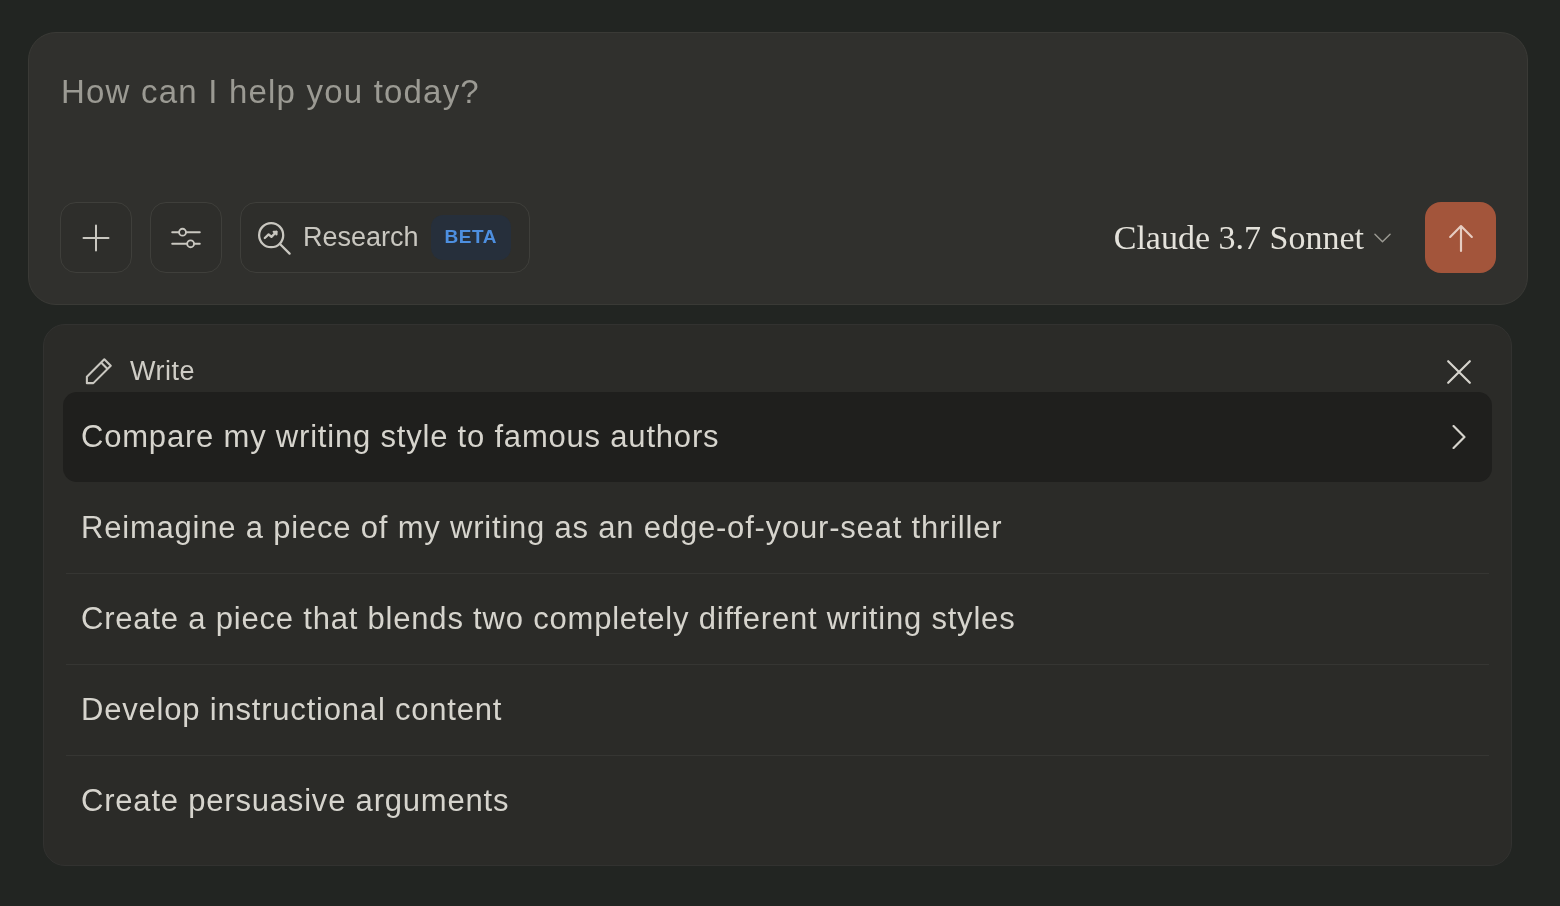 The image size is (1560, 906). Describe the element at coordinates (96, 237) in the screenshot. I see `plus-icon` at that location.